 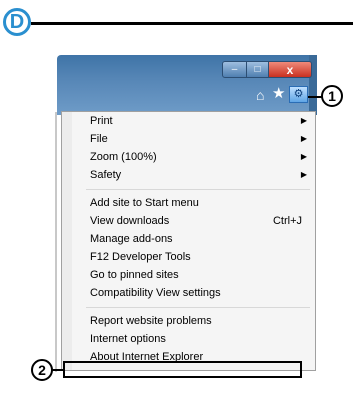 What do you see at coordinates (332, 96) in the screenshot?
I see `callout-1: 1` at bounding box center [332, 96].